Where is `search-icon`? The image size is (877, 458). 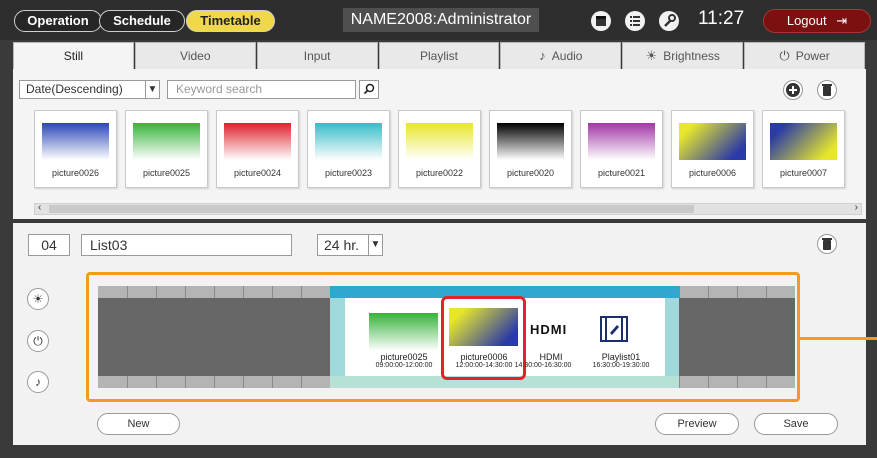
search-icon is located at coordinates (369, 89).